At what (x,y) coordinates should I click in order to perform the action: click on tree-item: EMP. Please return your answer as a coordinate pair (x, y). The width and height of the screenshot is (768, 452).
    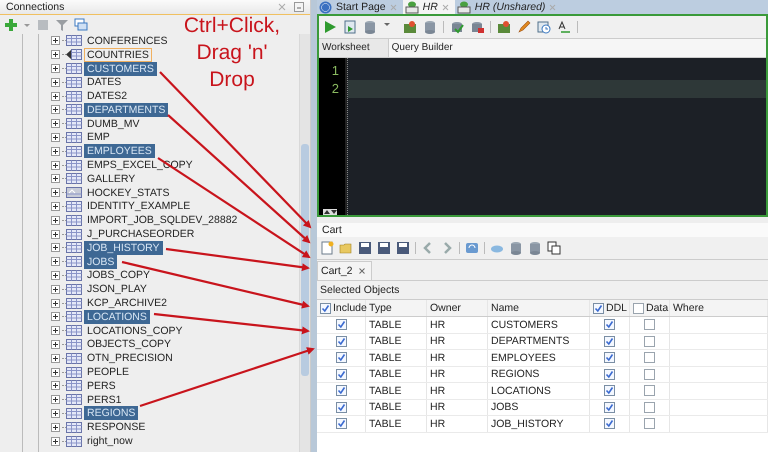
    Looking at the image, I should click on (98, 137).